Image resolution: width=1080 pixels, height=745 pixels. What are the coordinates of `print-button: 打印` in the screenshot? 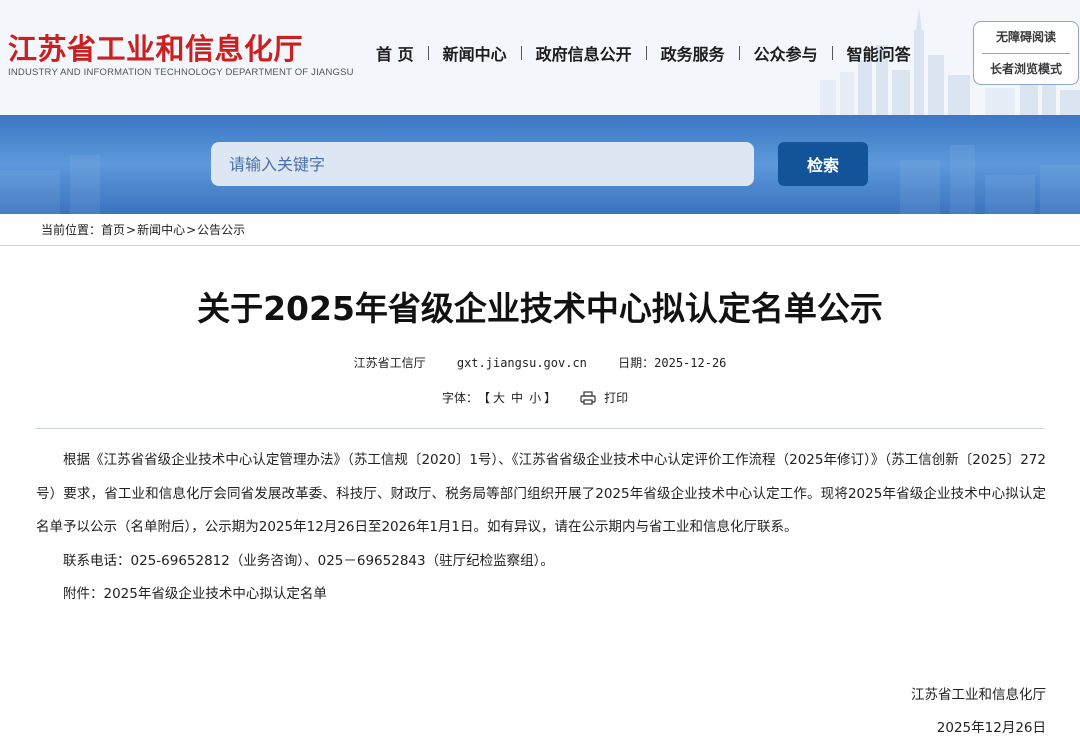 It's located at (604, 397).